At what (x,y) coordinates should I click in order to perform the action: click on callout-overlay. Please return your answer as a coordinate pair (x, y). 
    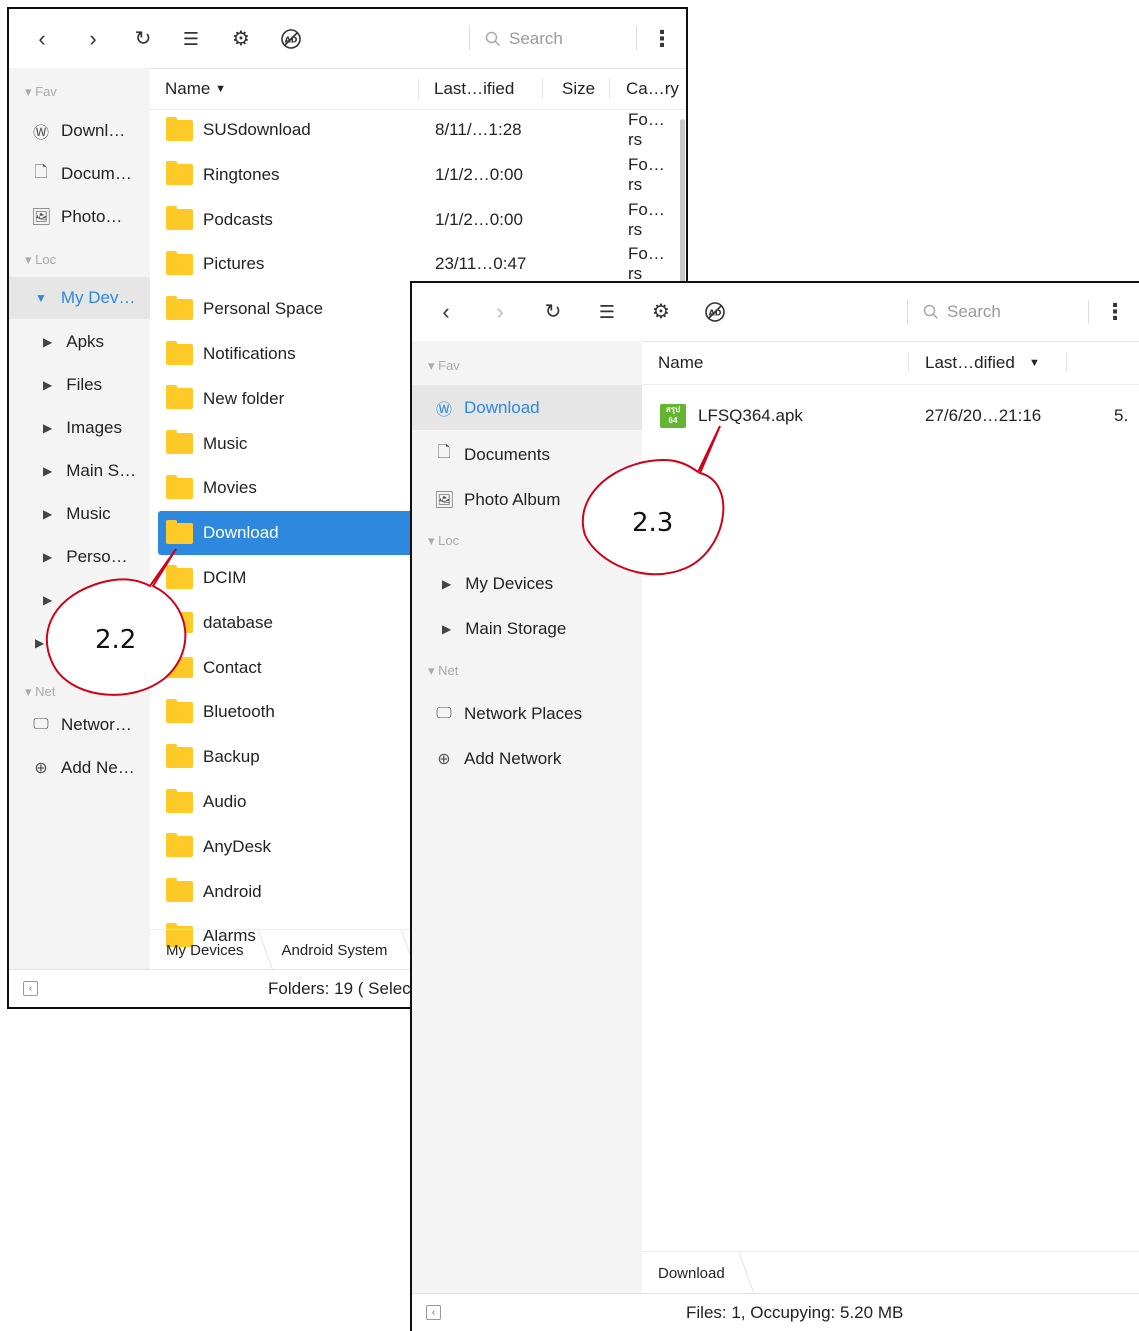
    Looking at the image, I should click on (385, 560).